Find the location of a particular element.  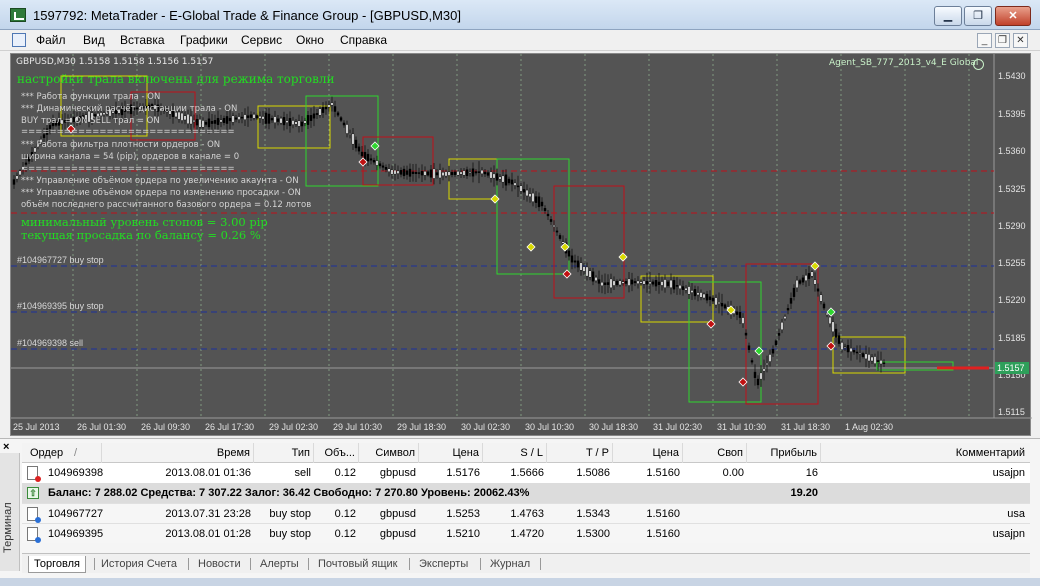

buy-stop-order-icon is located at coordinates (34, 515).